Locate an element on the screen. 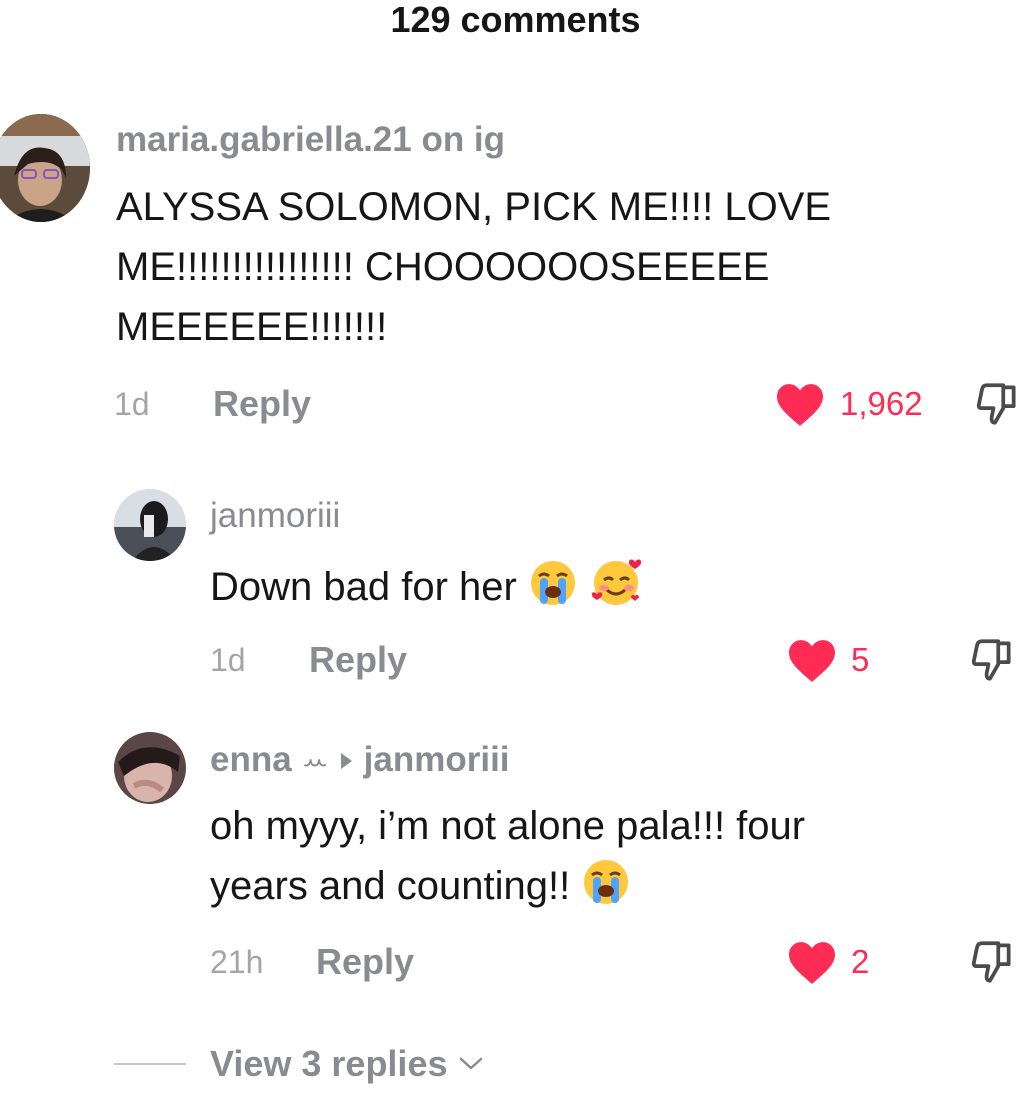 The height and width of the screenshot is (1117, 1031). username-decoration-glyph: ꕀ is located at coordinates (315, 761).